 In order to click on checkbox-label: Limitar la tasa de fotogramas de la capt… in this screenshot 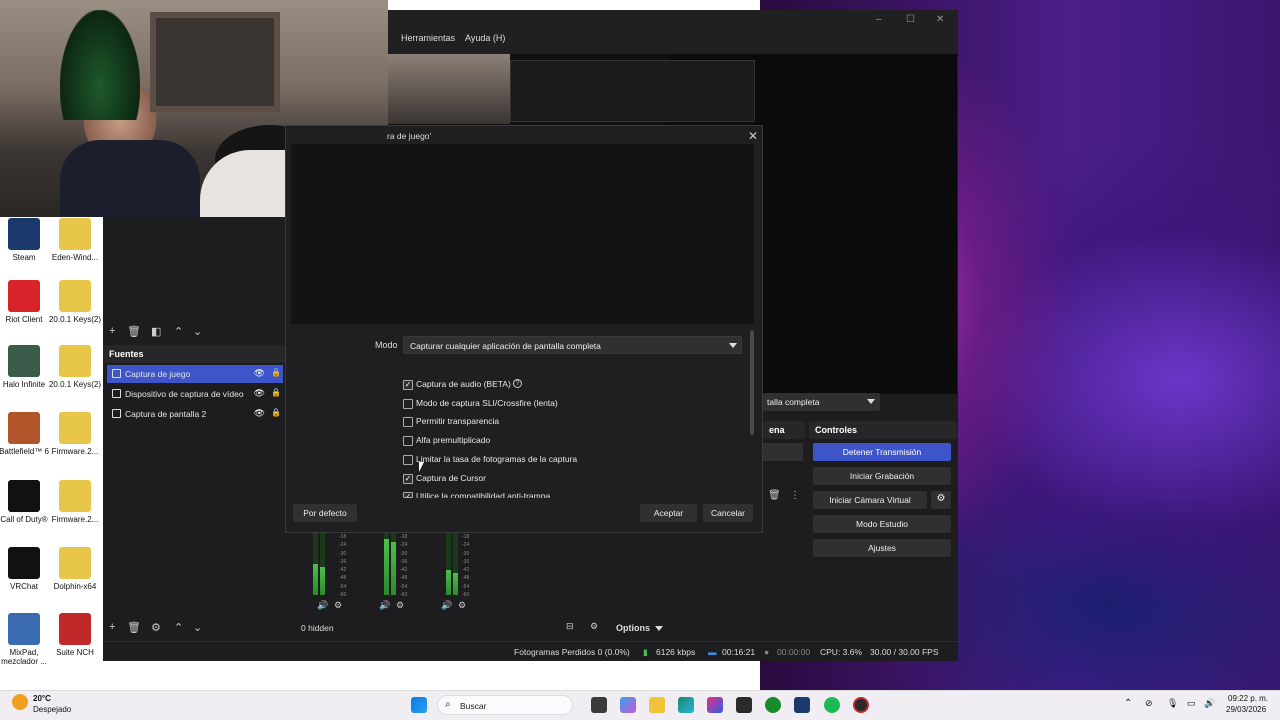, I will do `click(497, 458)`.